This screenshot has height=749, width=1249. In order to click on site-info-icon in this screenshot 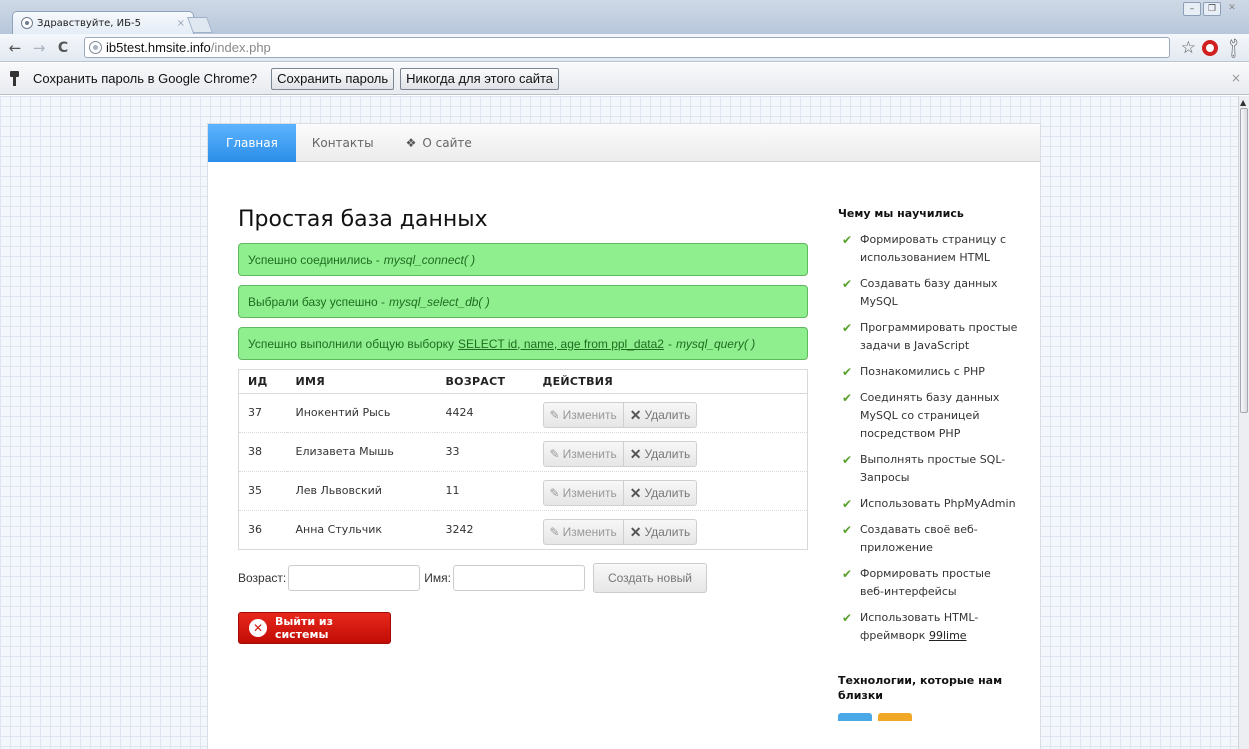, I will do `click(95, 47)`.